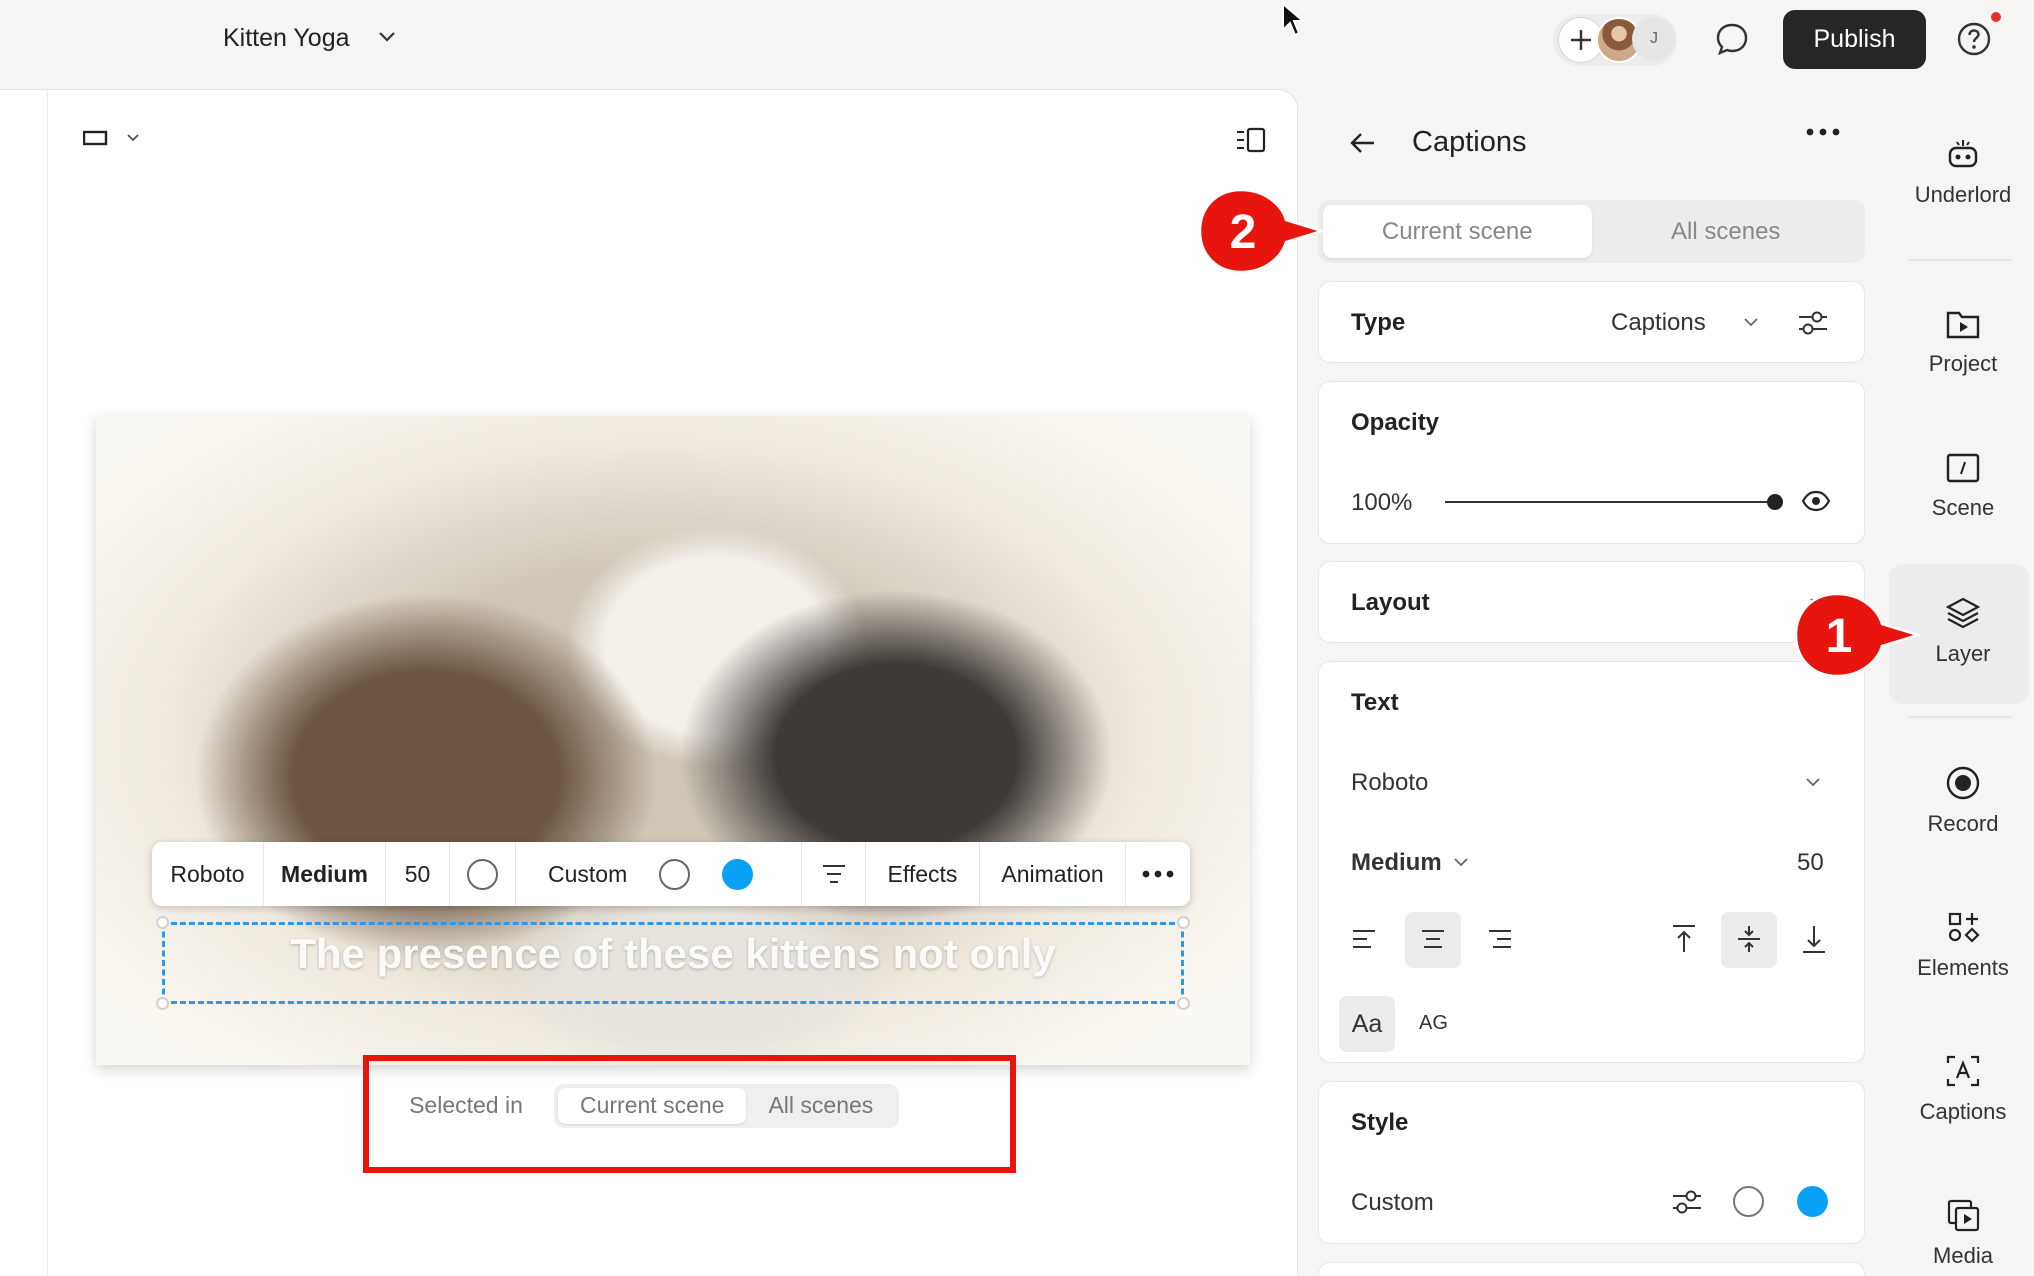  I want to click on toolbar-animation-button: Animation, so click(1053, 874).